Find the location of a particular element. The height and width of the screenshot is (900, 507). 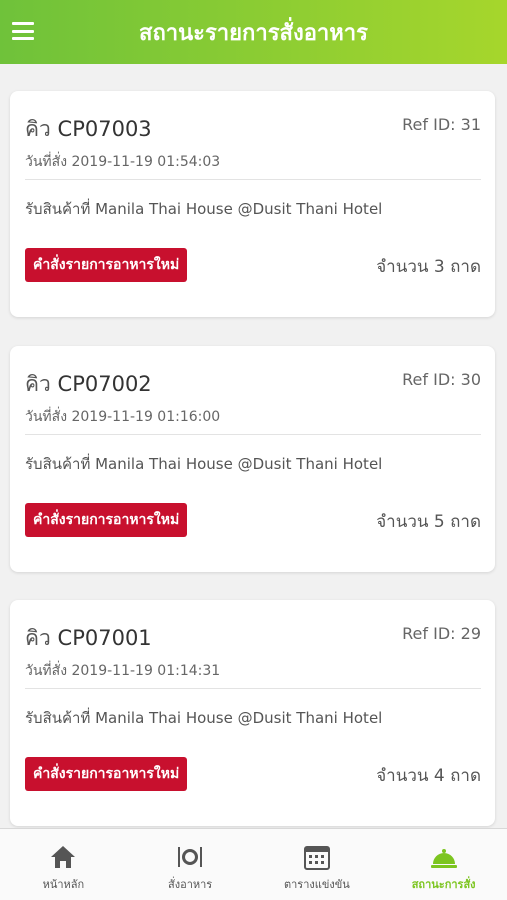

queue-code: CP07001 is located at coordinates (104, 638).